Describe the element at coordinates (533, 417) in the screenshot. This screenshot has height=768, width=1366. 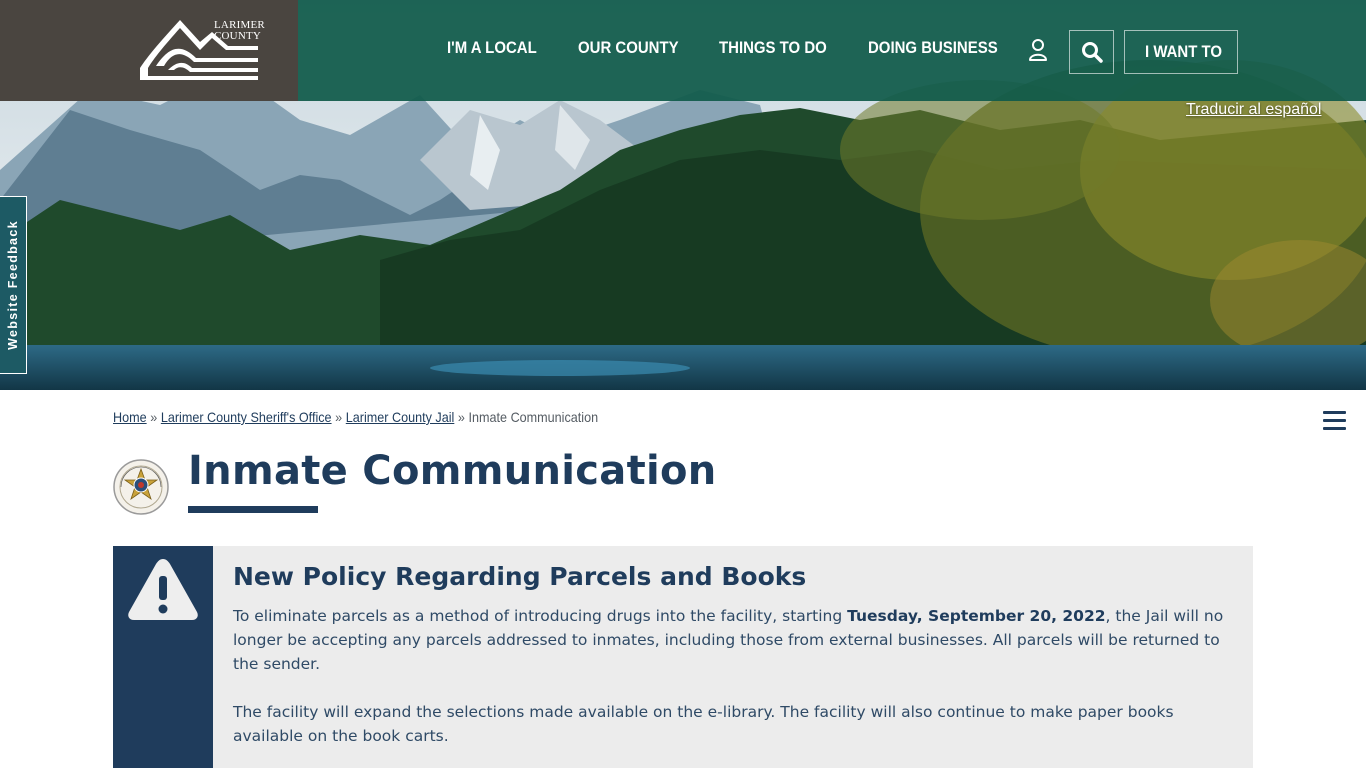
I see `breadcrumb-current: Inmate Communication` at that location.